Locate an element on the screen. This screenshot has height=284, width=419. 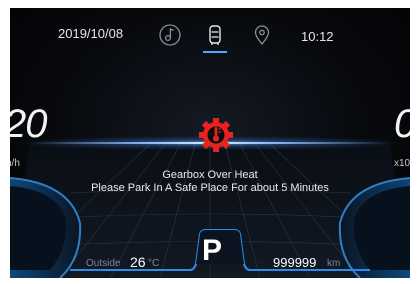
clock-label: 10:12 is located at coordinates (317, 36).